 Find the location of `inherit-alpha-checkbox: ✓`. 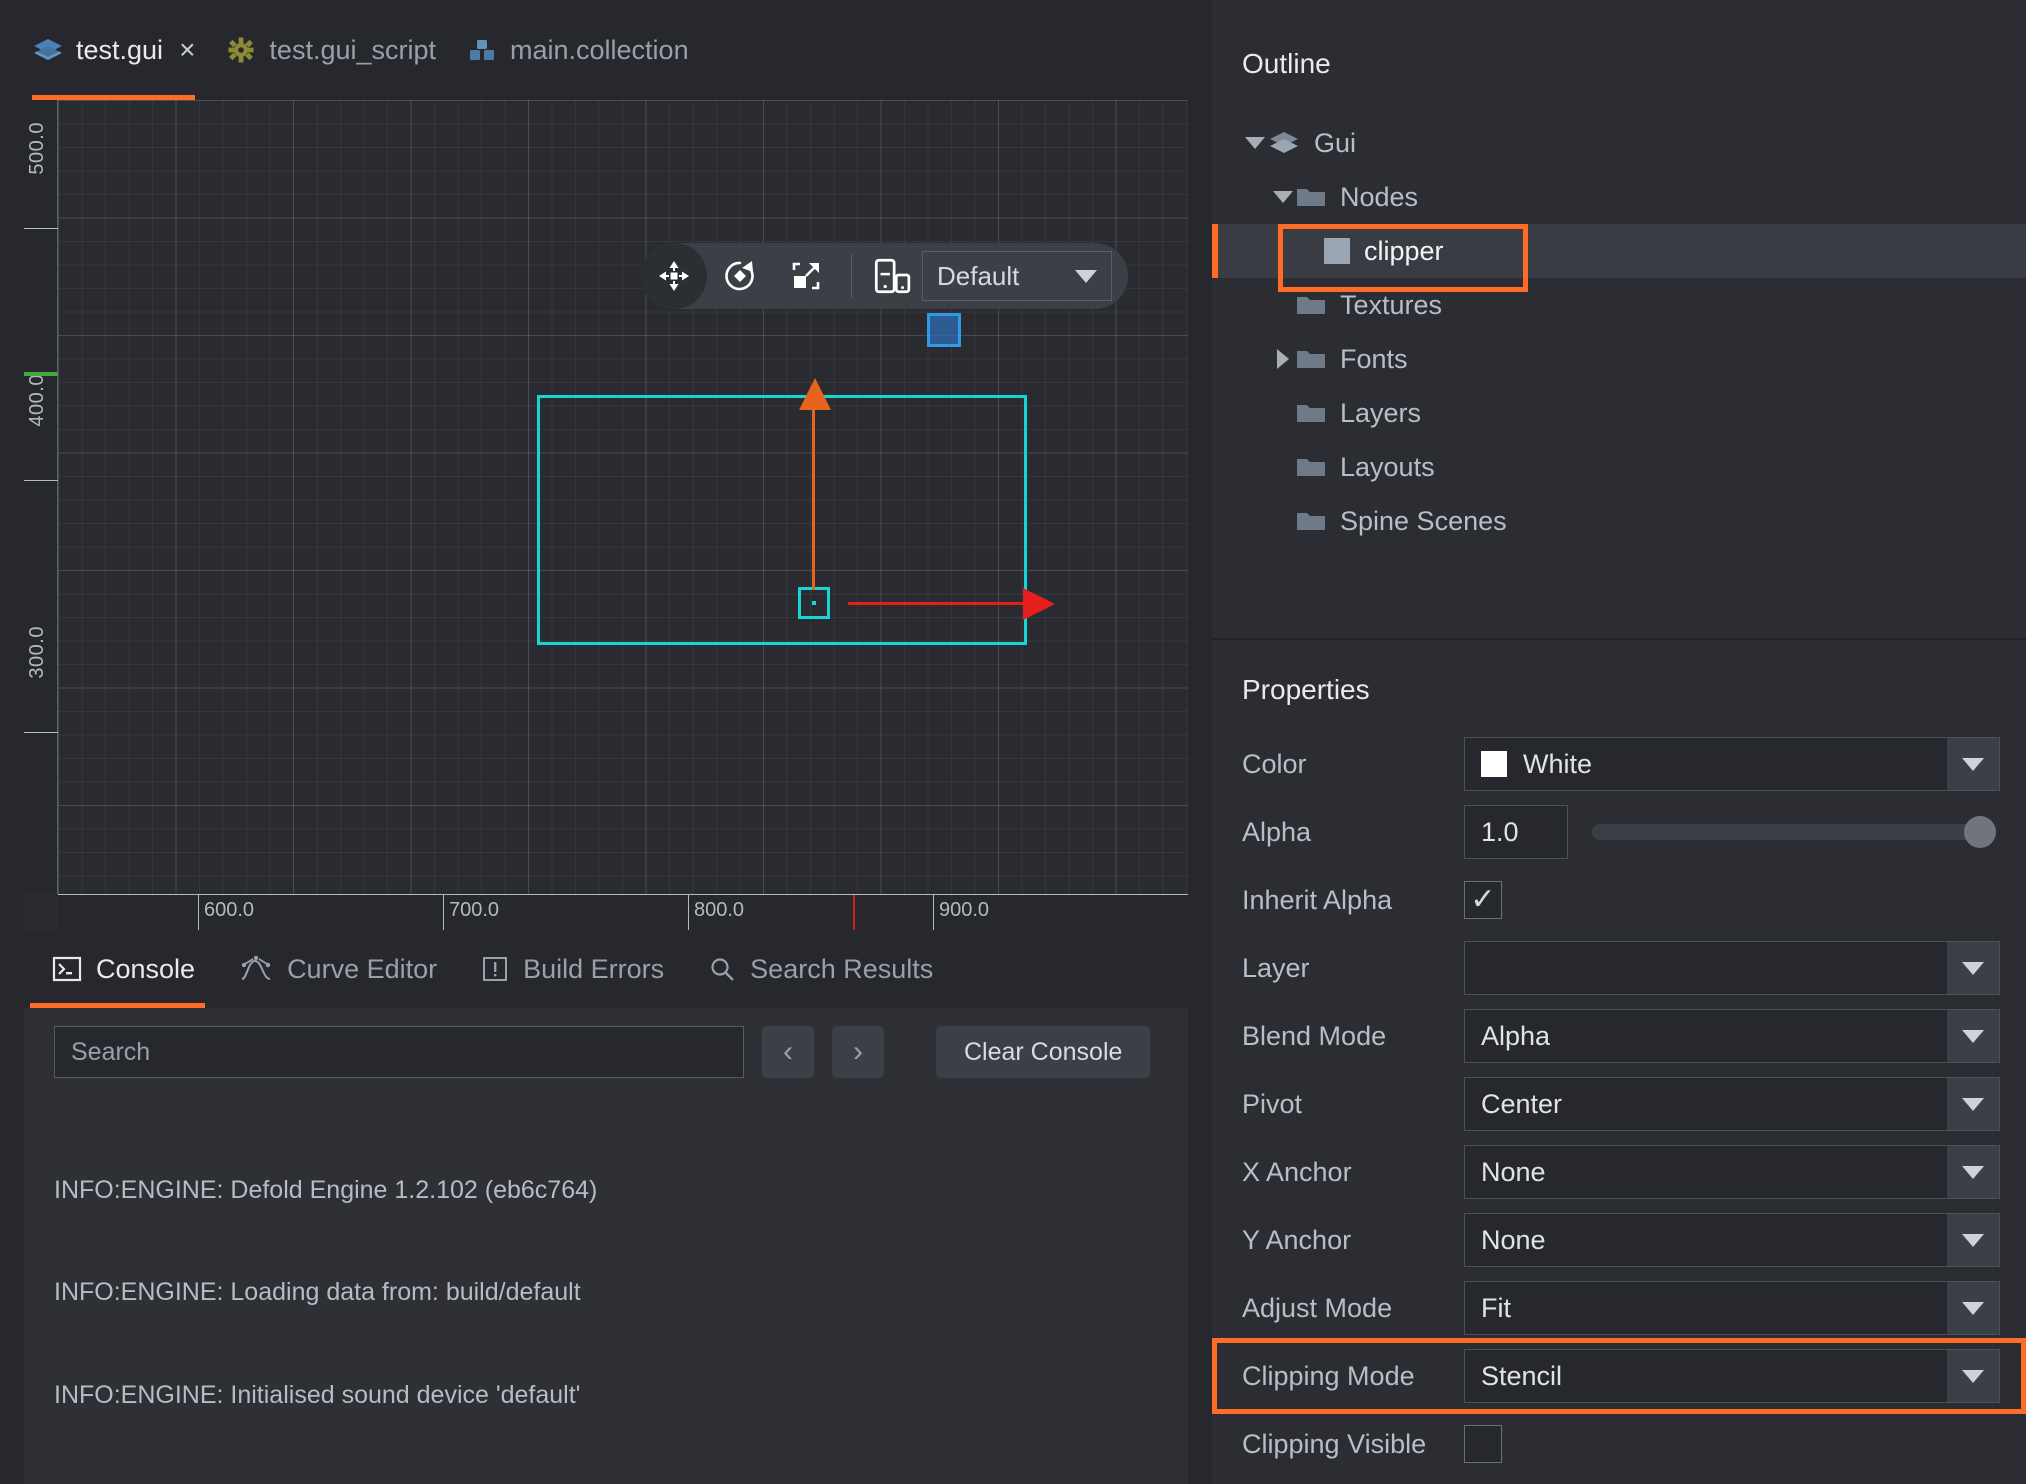

inherit-alpha-checkbox: ✓ is located at coordinates (1483, 900).